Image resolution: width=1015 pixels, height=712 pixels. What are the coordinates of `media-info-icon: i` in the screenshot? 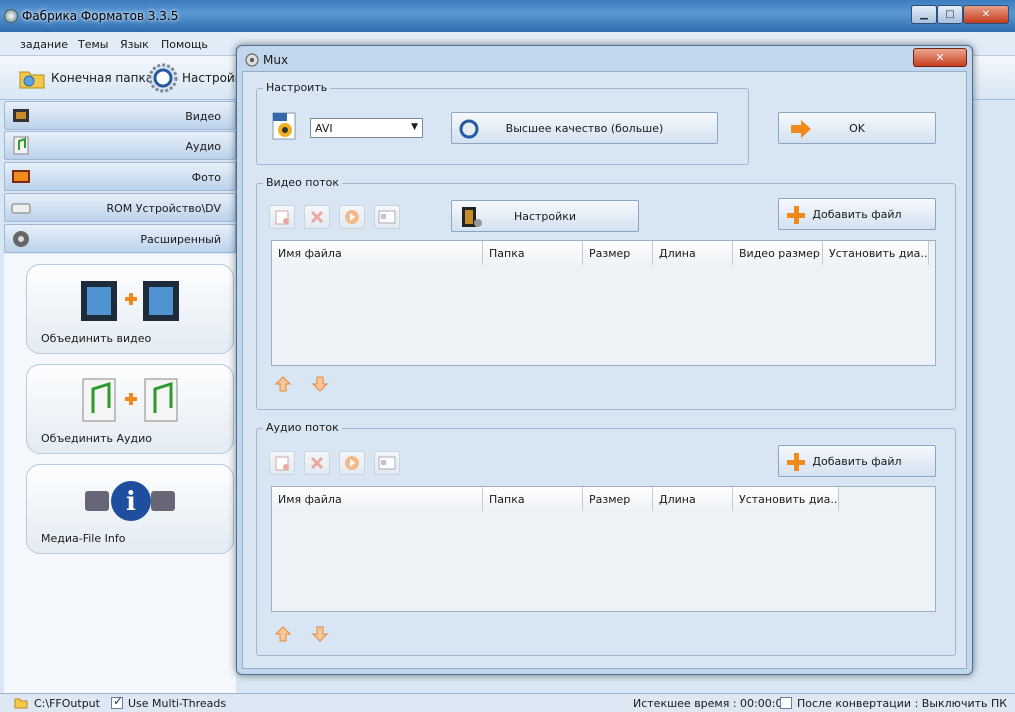 It's located at (130, 501).